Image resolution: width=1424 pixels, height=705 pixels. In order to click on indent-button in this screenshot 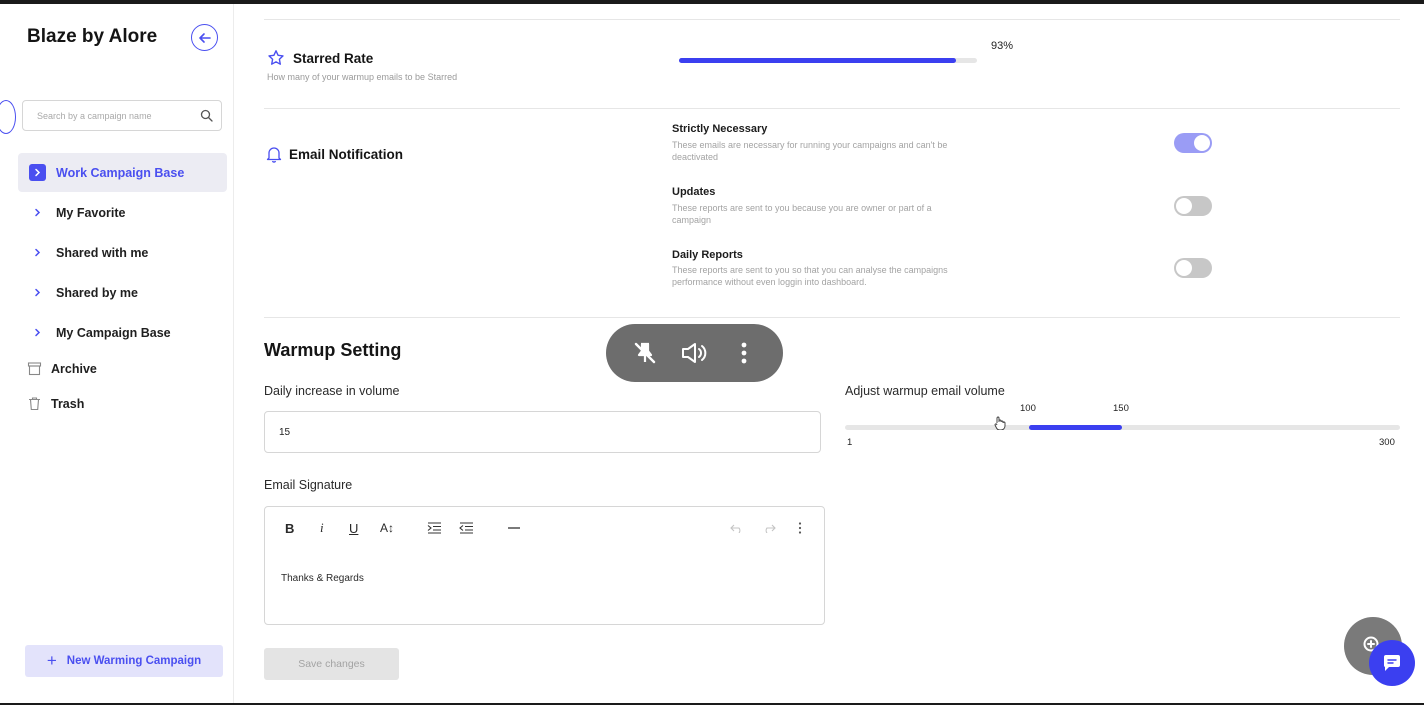, I will do `click(434, 528)`.